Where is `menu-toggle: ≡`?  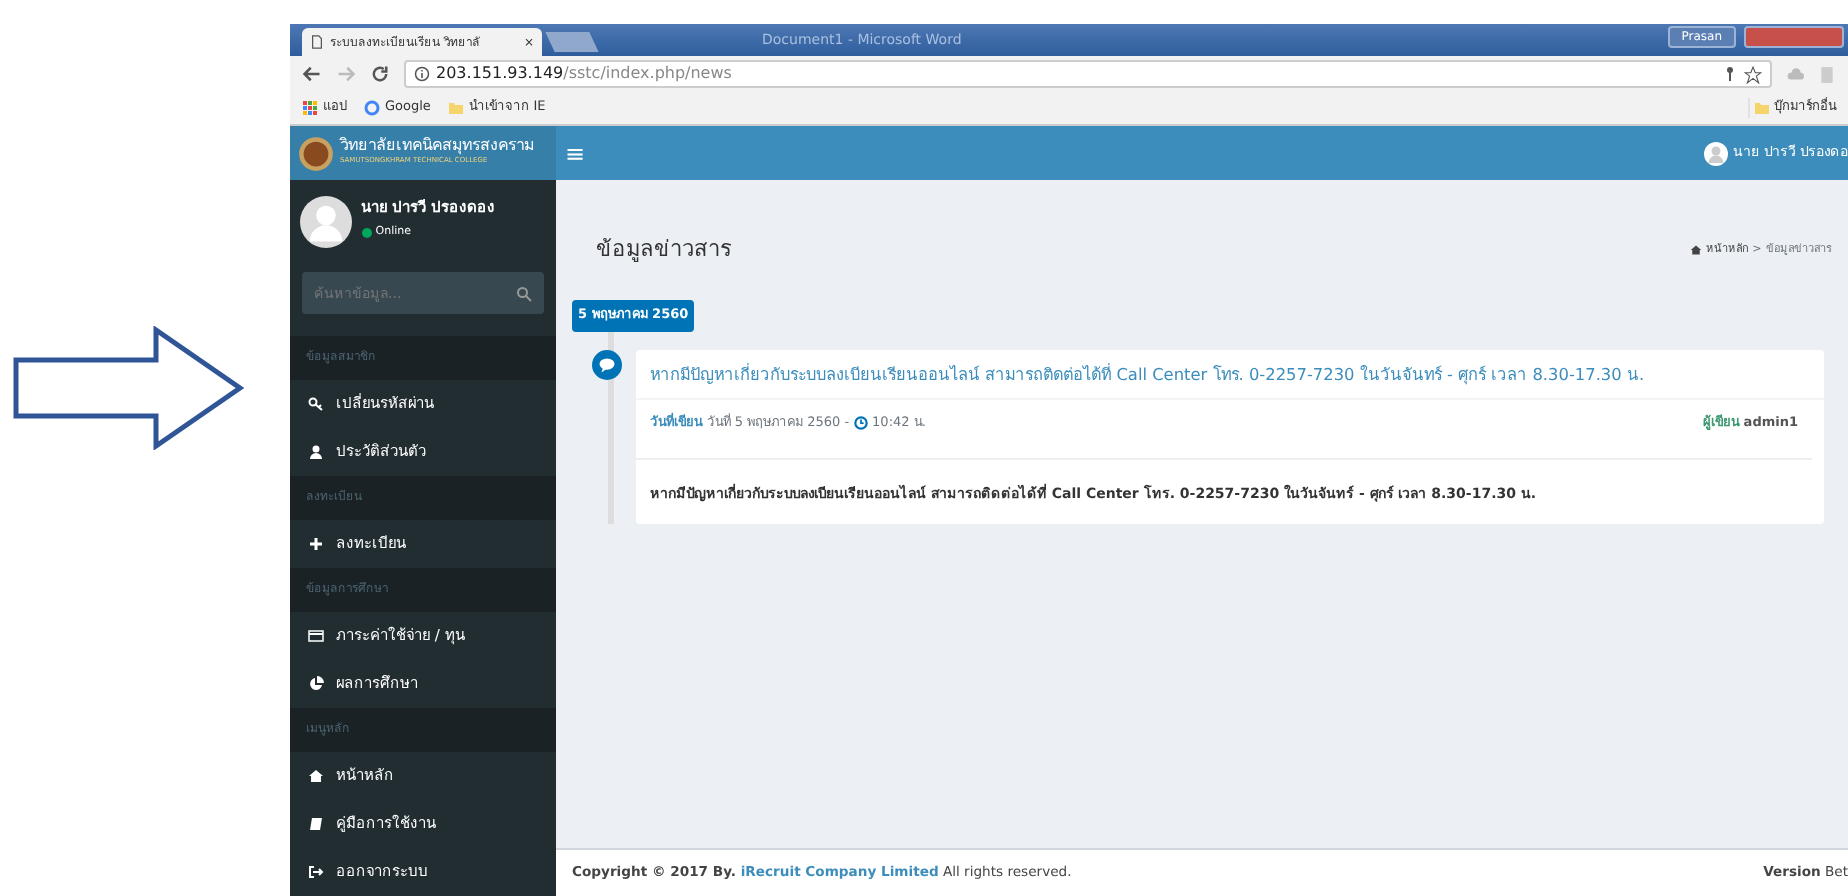 menu-toggle: ≡ is located at coordinates (1135, 153).